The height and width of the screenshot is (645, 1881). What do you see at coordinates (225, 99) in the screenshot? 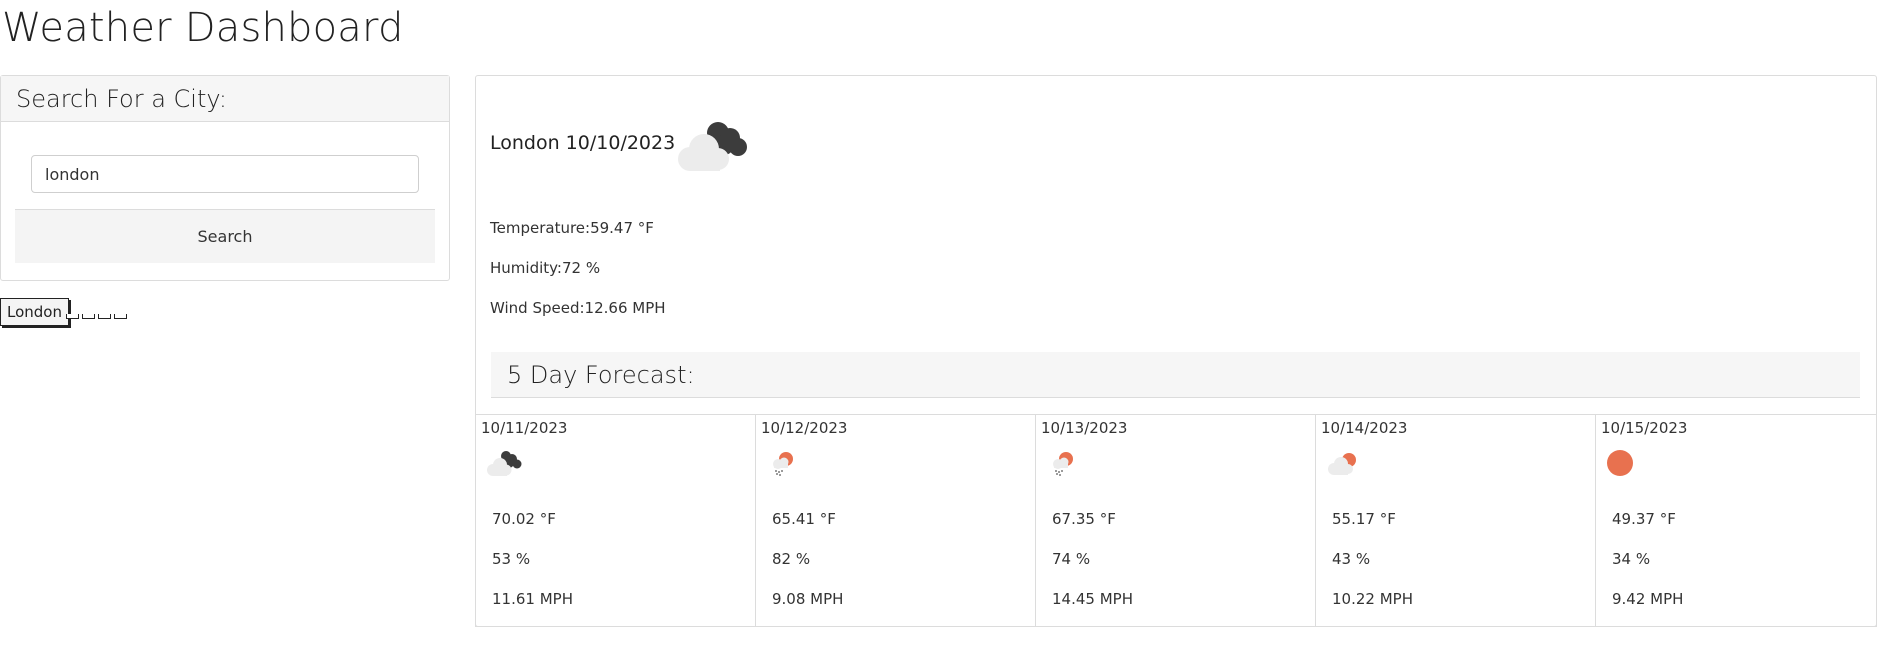
I see `search-heading: Search For a City:` at bounding box center [225, 99].